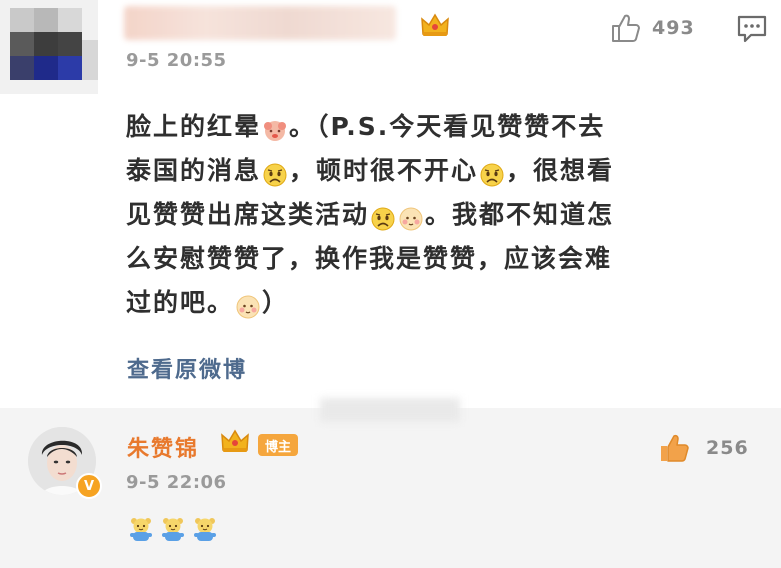 The image size is (781, 568). What do you see at coordinates (194, 126) in the screenshot?
I see `comment-text: 脸上的红晕` at bounding box center [194, 126].